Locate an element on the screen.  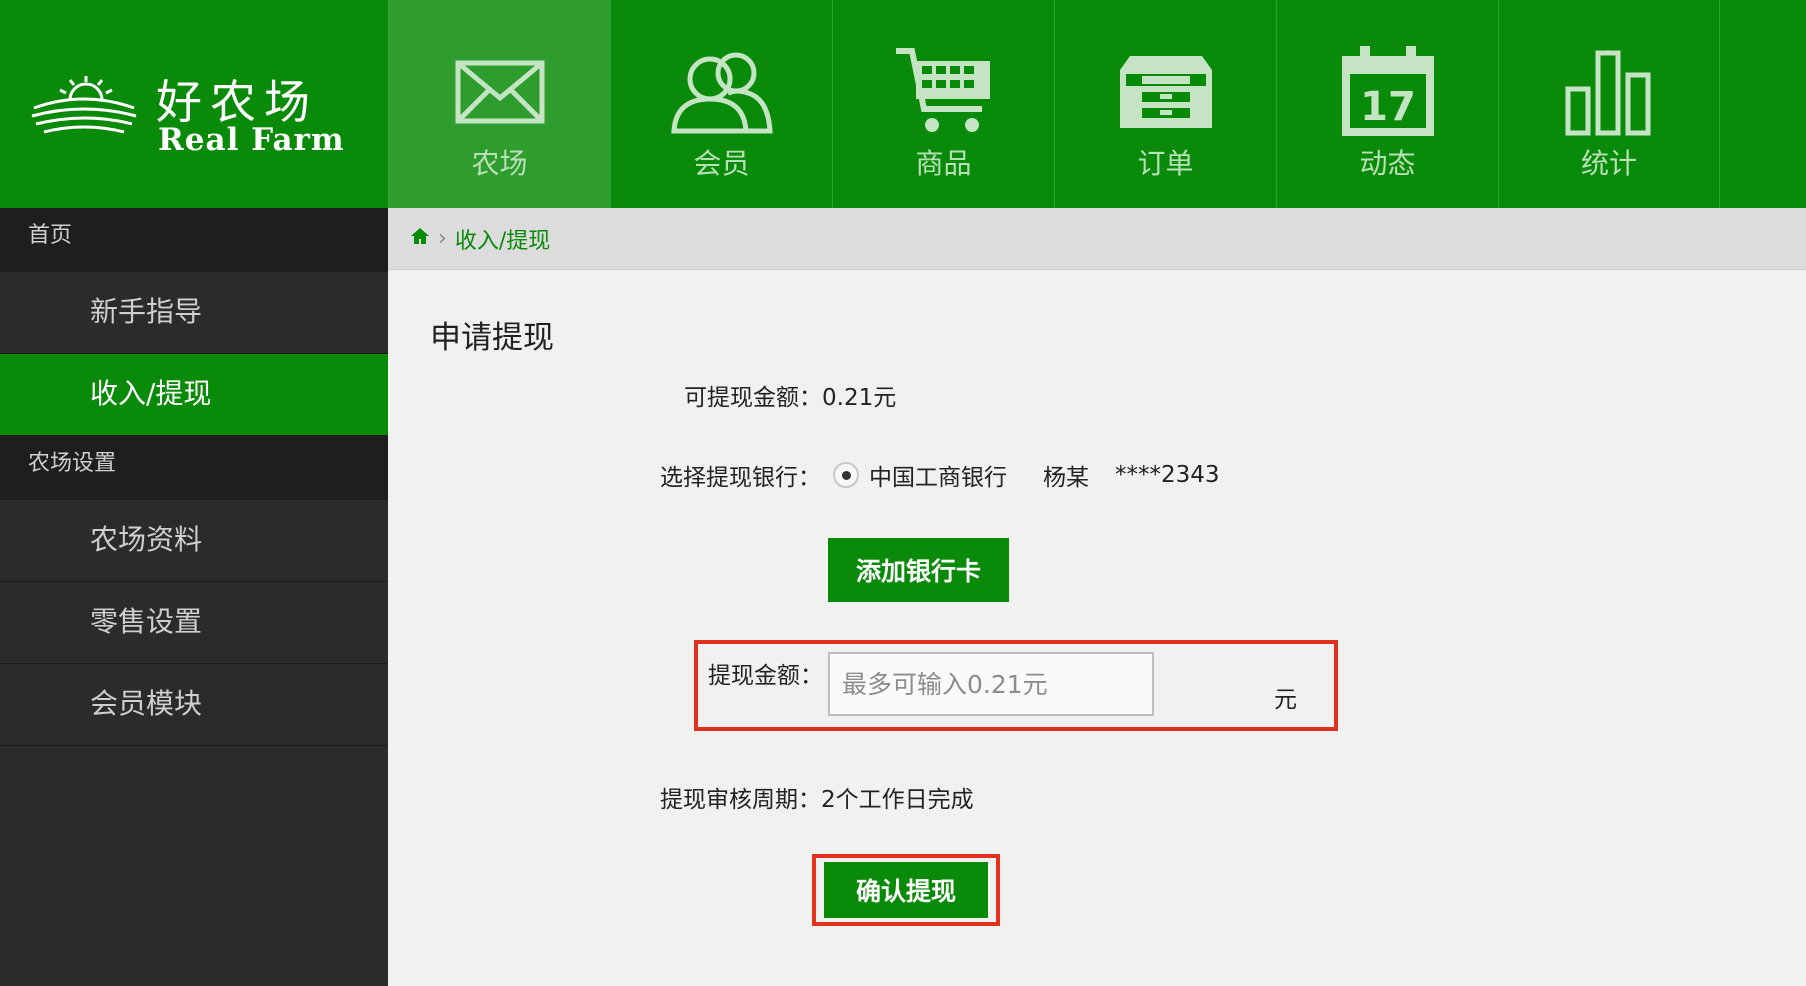
logo-english-name: Real Farm is located at coordinates (251, 140).